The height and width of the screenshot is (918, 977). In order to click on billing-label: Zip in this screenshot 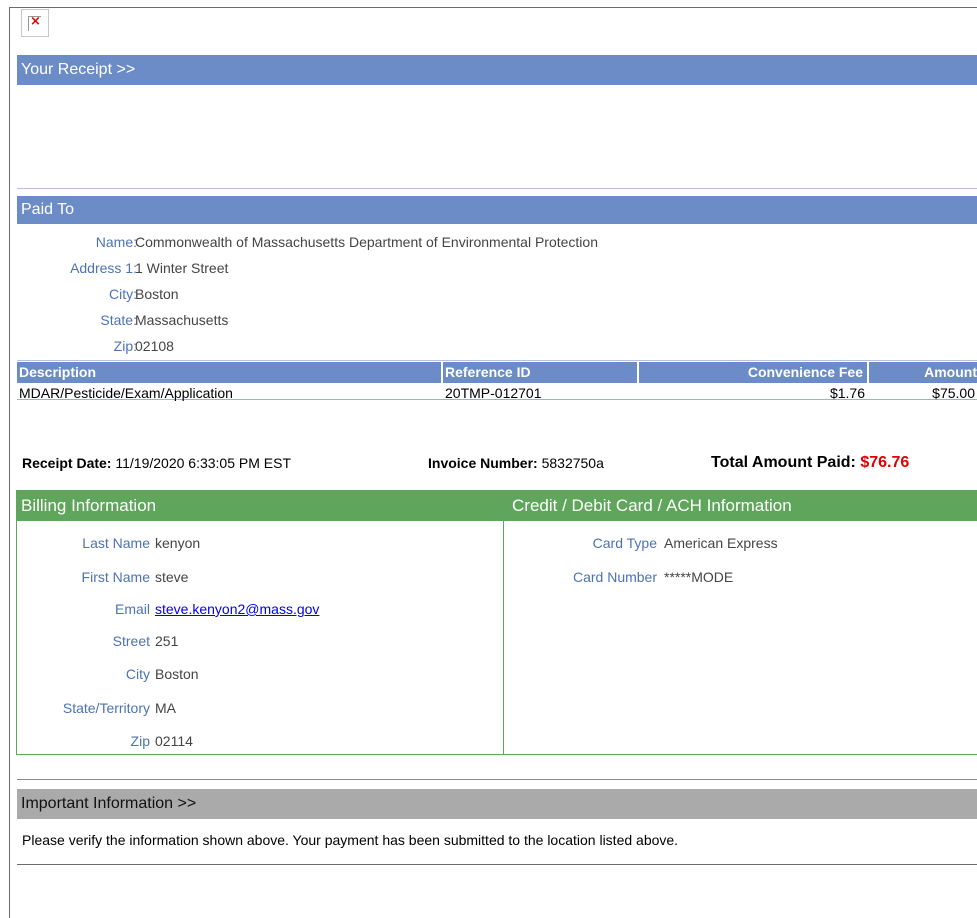, I will do `click(140, 741)`.